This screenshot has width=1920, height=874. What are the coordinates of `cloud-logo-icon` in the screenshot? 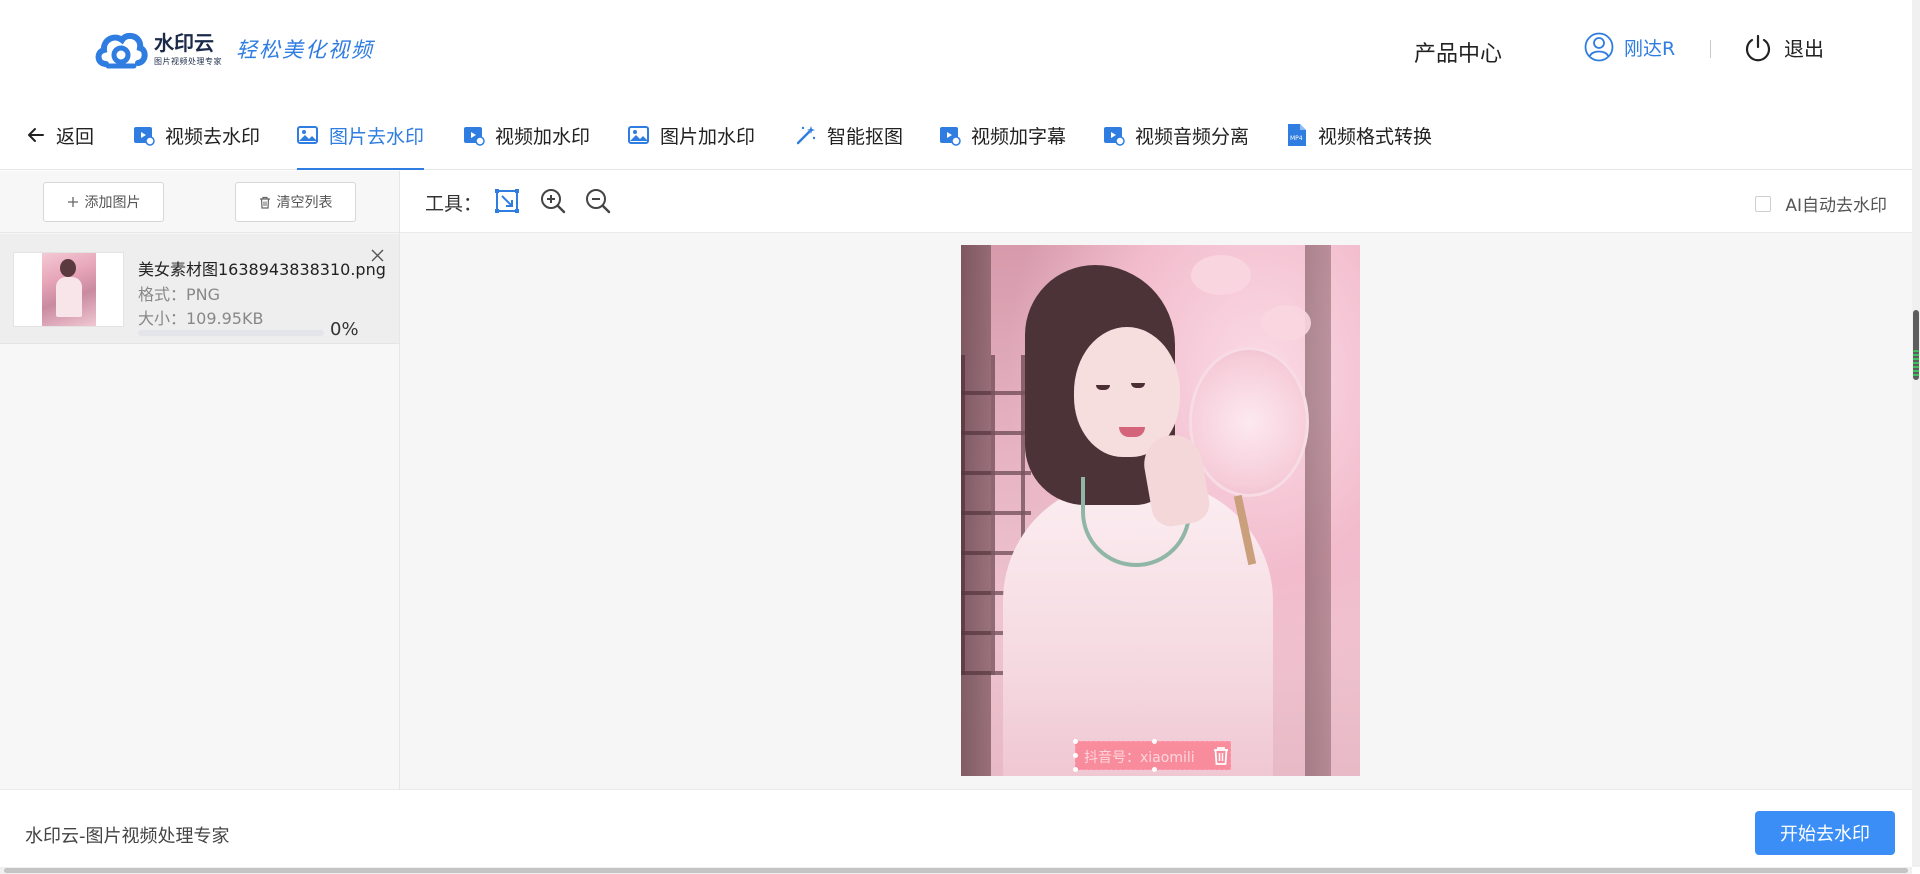 It's located at (121, 49).